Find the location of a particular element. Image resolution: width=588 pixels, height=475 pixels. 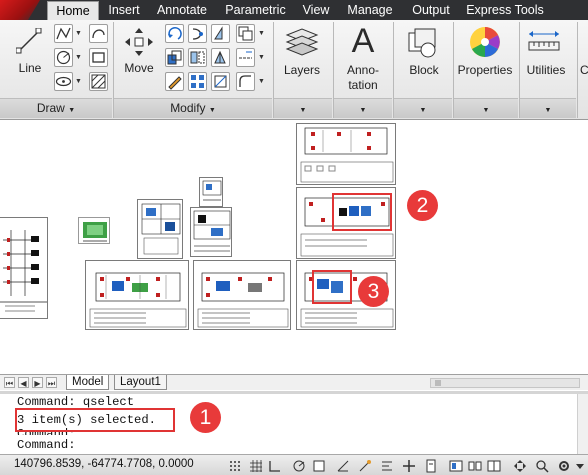

polar-icon is located at coordinates (299, 466).